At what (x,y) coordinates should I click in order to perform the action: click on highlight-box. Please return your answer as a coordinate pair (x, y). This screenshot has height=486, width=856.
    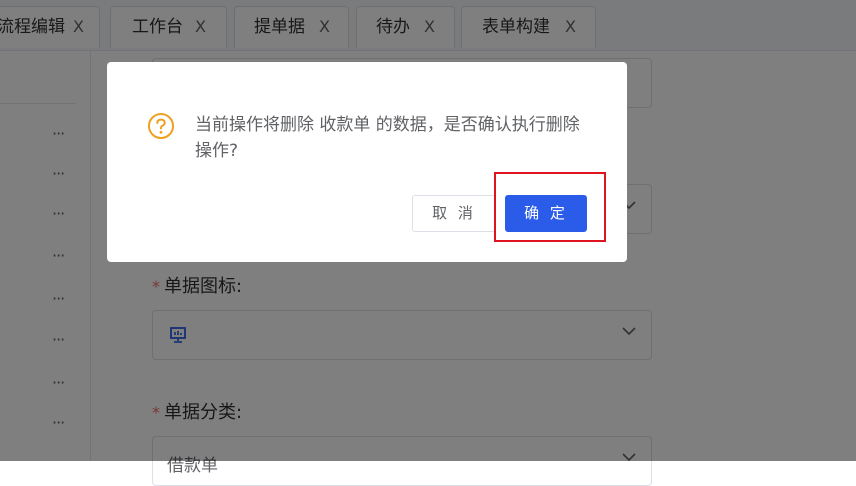
    Looking at the image, I should click on (550, 207).